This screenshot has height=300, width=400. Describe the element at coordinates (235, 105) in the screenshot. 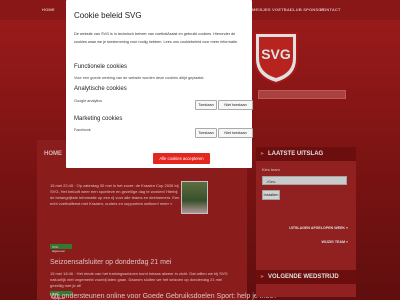

I see `deny-analytics-button: Niet toestaan` at that location.